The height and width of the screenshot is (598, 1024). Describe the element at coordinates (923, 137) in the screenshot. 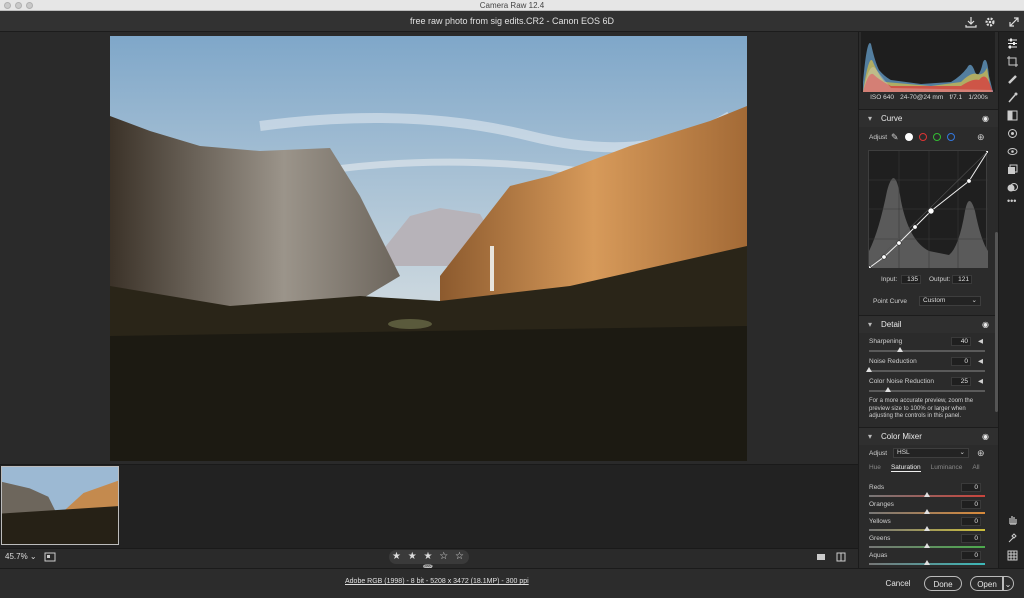

I see `curve-red-channel` at that location.